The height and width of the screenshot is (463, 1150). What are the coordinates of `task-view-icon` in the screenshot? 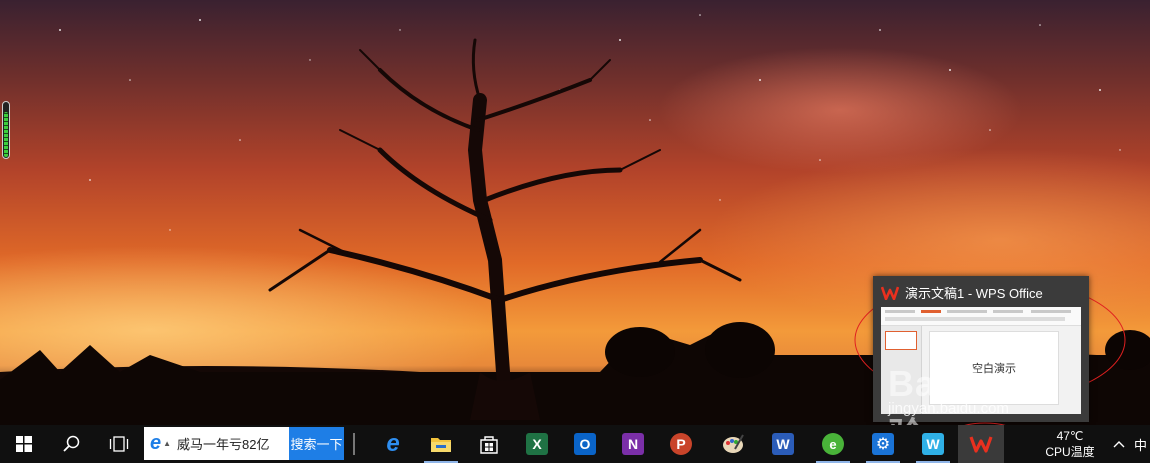 It's located at (119, 444).